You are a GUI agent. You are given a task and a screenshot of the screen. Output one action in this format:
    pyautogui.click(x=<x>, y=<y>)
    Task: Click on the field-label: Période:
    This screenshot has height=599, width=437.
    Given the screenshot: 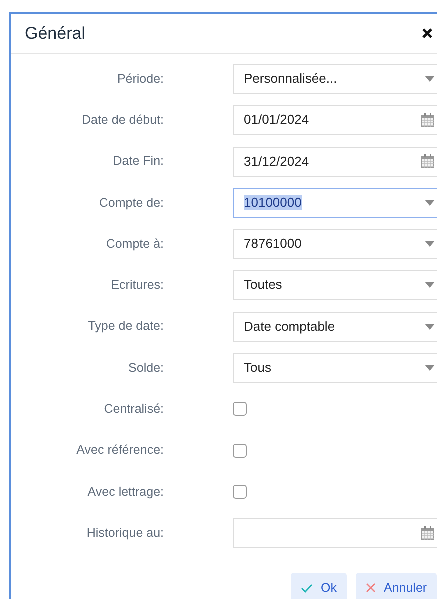 What is the action you would take?
    pyautogui.click(x=140, y=79)
    